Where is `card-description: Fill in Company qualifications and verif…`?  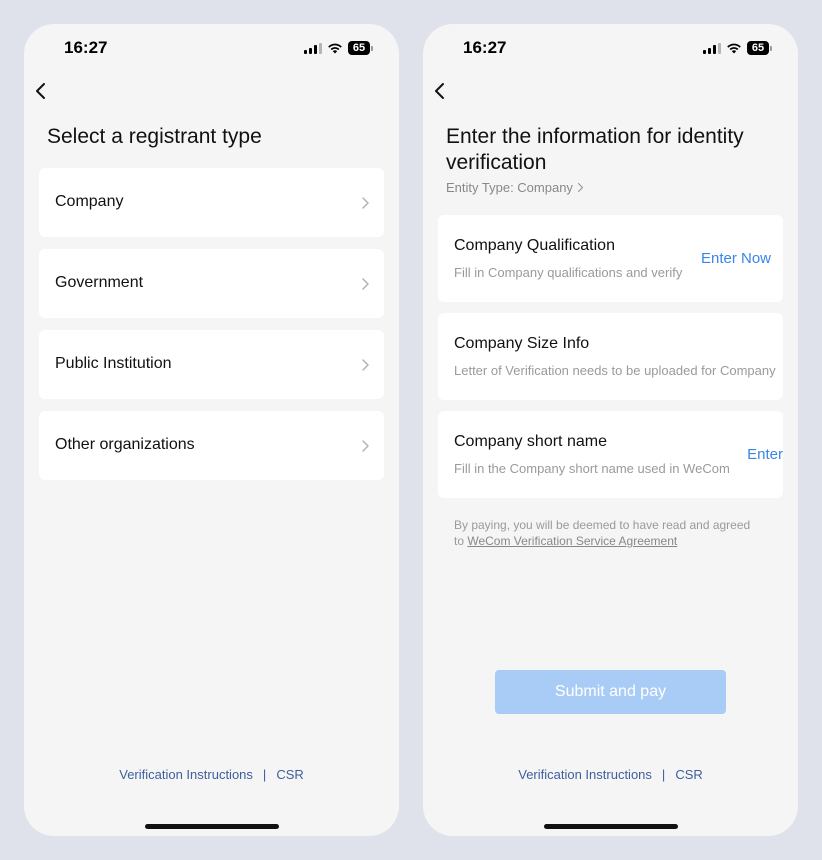
card-description: Fill in Company qualifications and verif… is located at coordinates (568, 272).